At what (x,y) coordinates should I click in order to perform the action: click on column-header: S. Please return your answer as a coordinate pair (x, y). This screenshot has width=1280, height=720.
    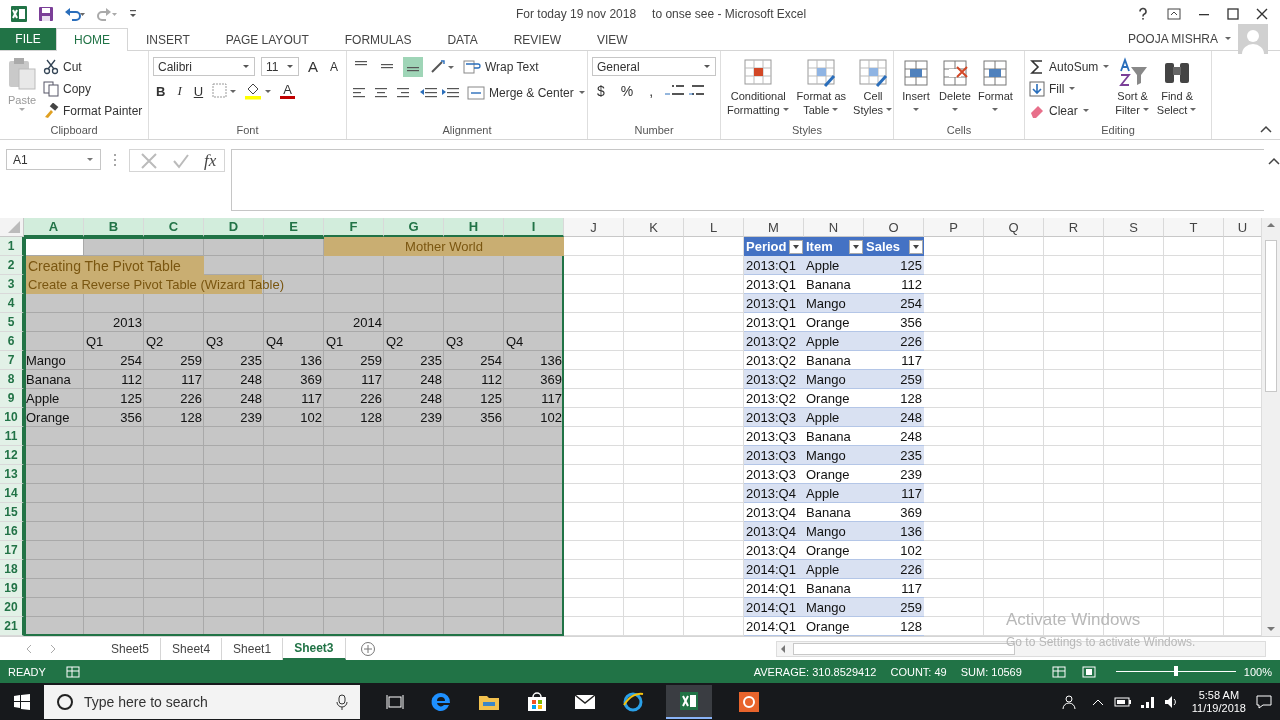
    Looking at the image, I should click on (1134, 227).